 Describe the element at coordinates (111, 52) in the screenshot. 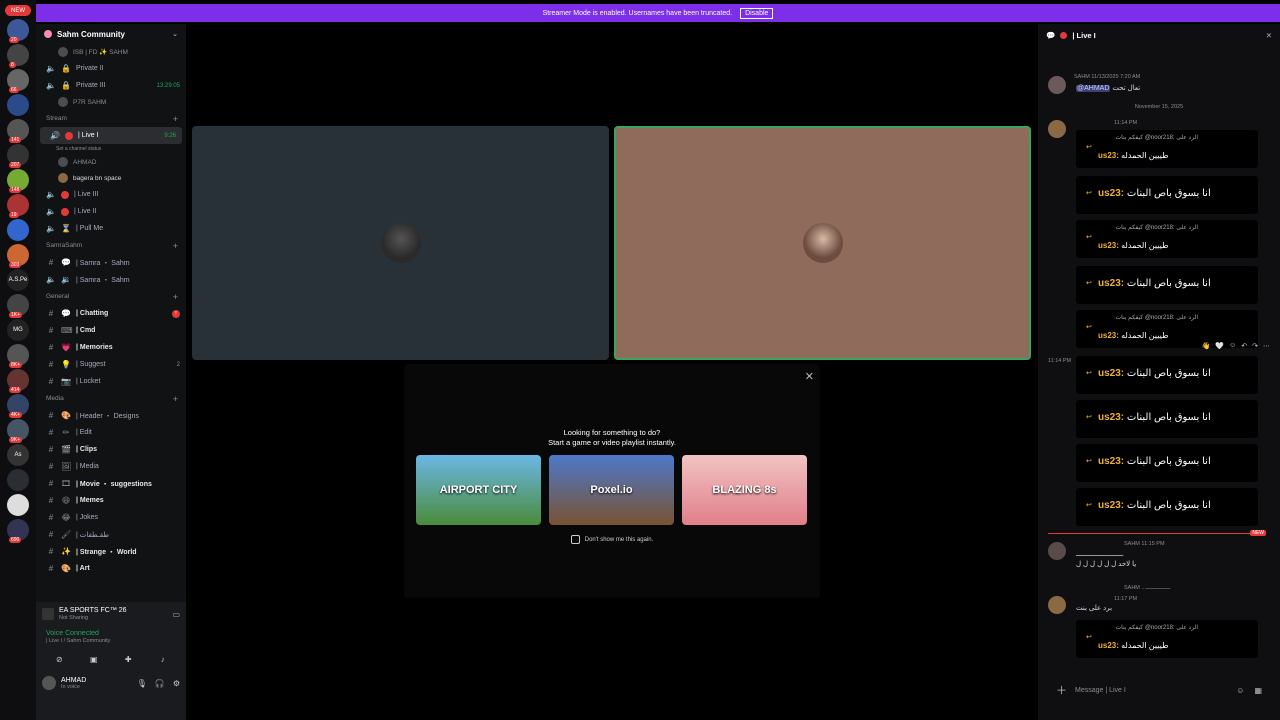

I see `voice-user: ISB | FD ✨ SAHM` at that location.